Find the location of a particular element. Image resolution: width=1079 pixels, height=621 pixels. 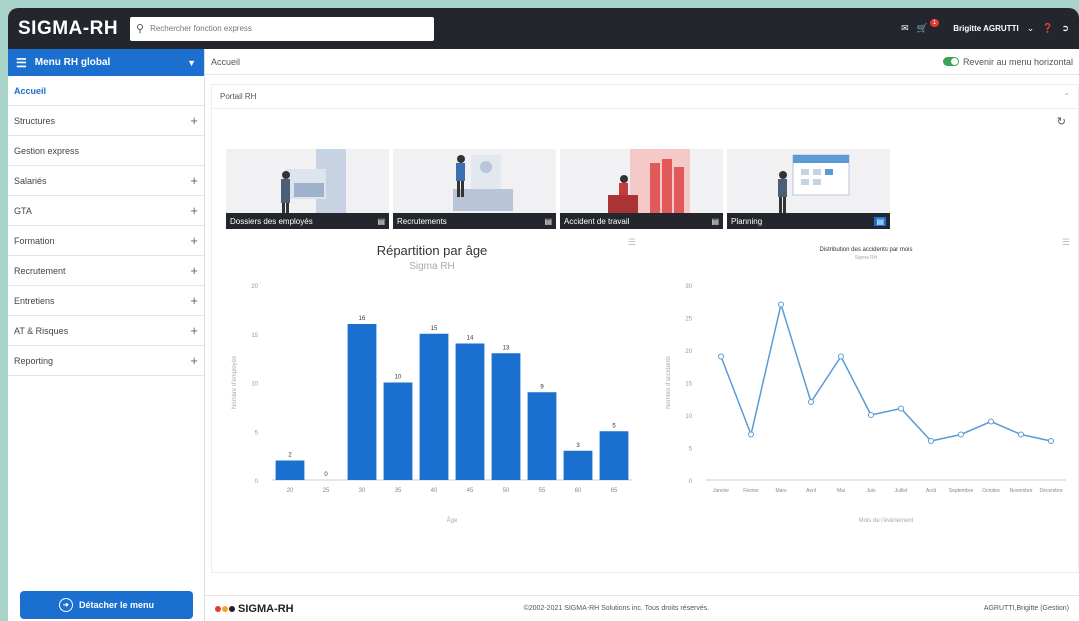

panel-header: Portail RH ⌃ is located at coordinates (645, 97).